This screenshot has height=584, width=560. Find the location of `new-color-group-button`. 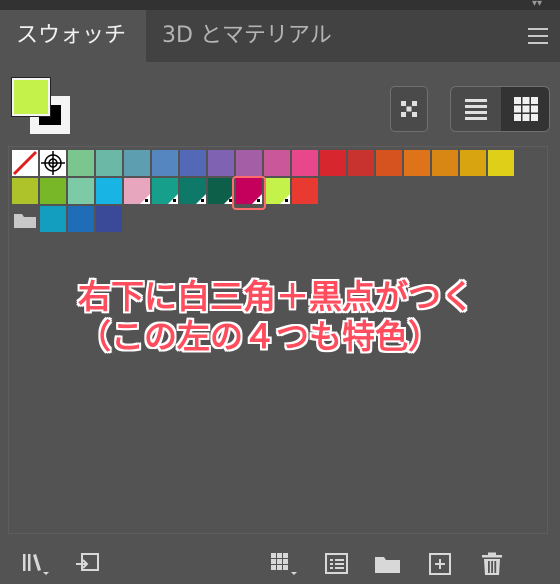

new-color-group-button is located at coordinates (387, 564).